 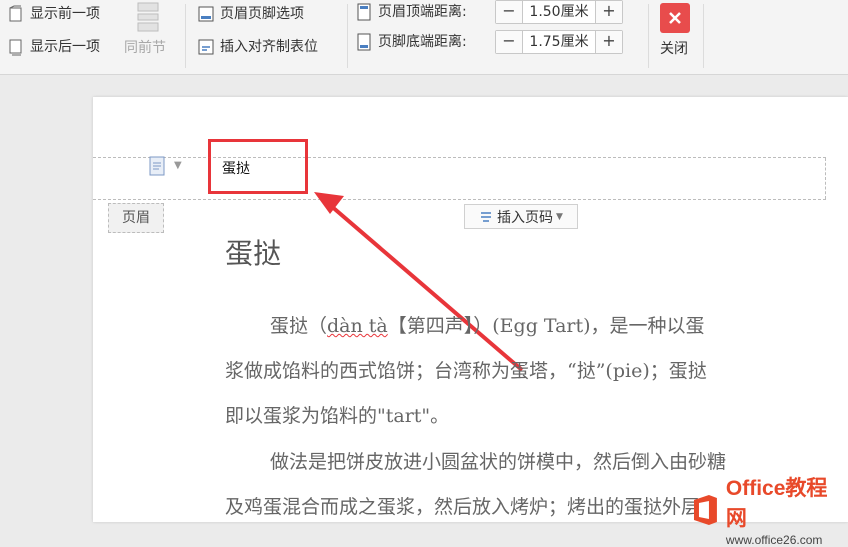 I want to click on spellcheck-text-run: dàn tà, so click(x=357, y=326).